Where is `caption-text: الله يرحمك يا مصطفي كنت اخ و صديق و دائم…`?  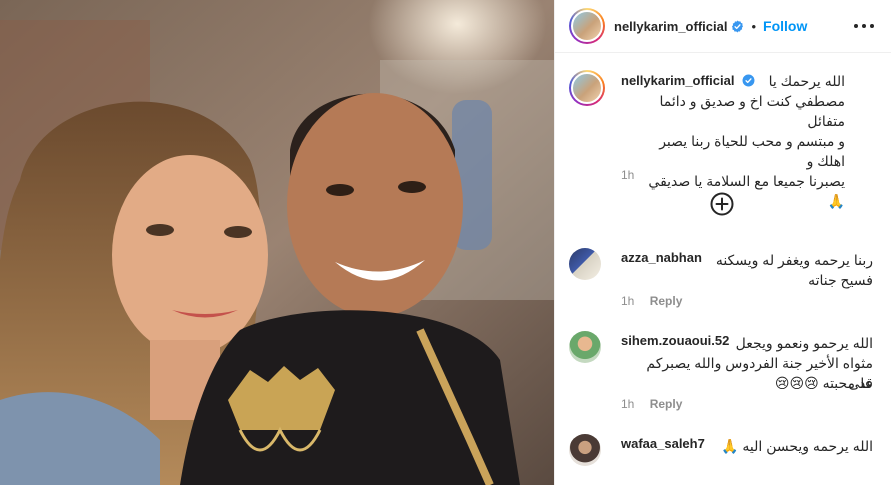
caption-text: الله يرحمك يا مصطفي كنت اخ و صديق و دائم… is located at coordinates (737, 141).